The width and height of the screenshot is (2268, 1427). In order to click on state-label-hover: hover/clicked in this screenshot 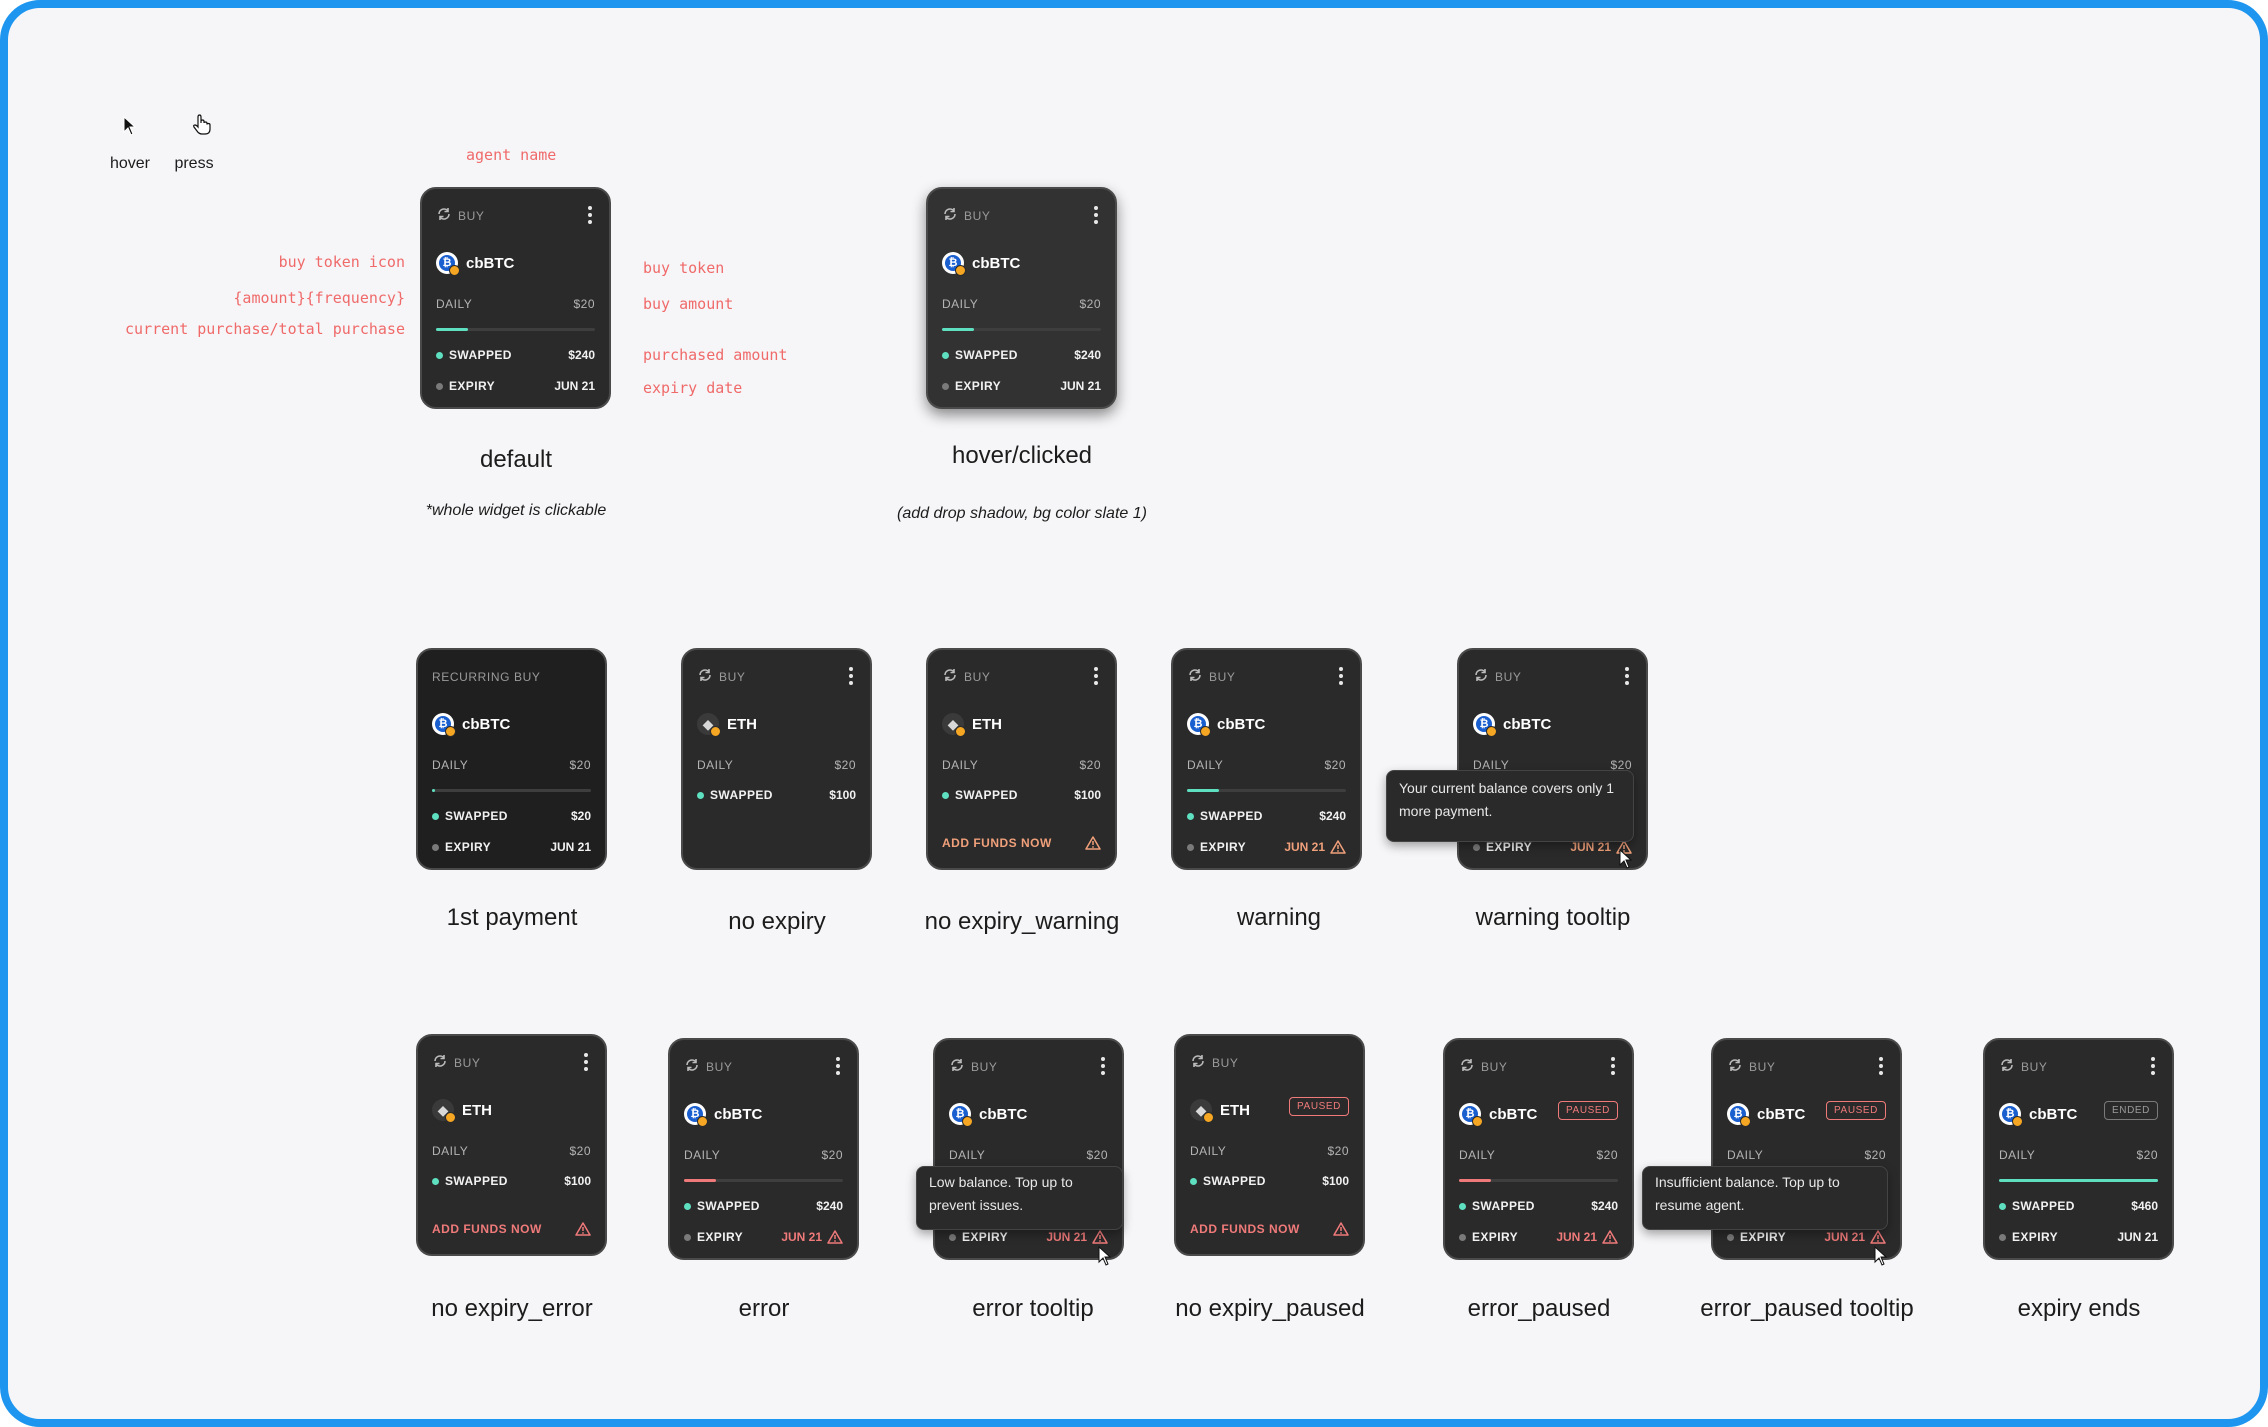, I will do `click(1022, 455)`.